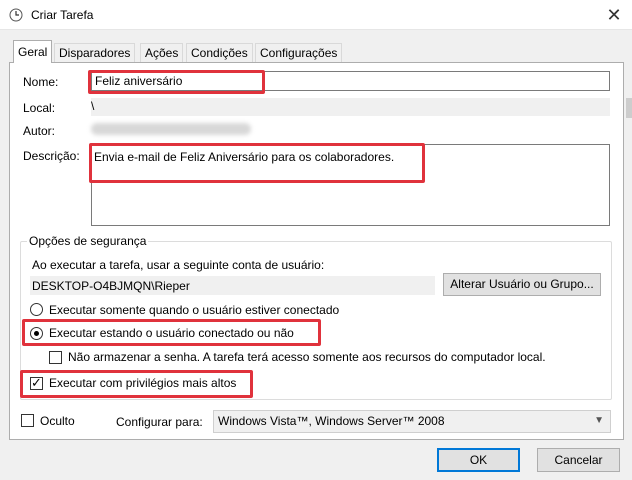  Describe the element at coordinates (62, 15) in the screenshot. I see `window-title: Criar Tarefa` at that location.